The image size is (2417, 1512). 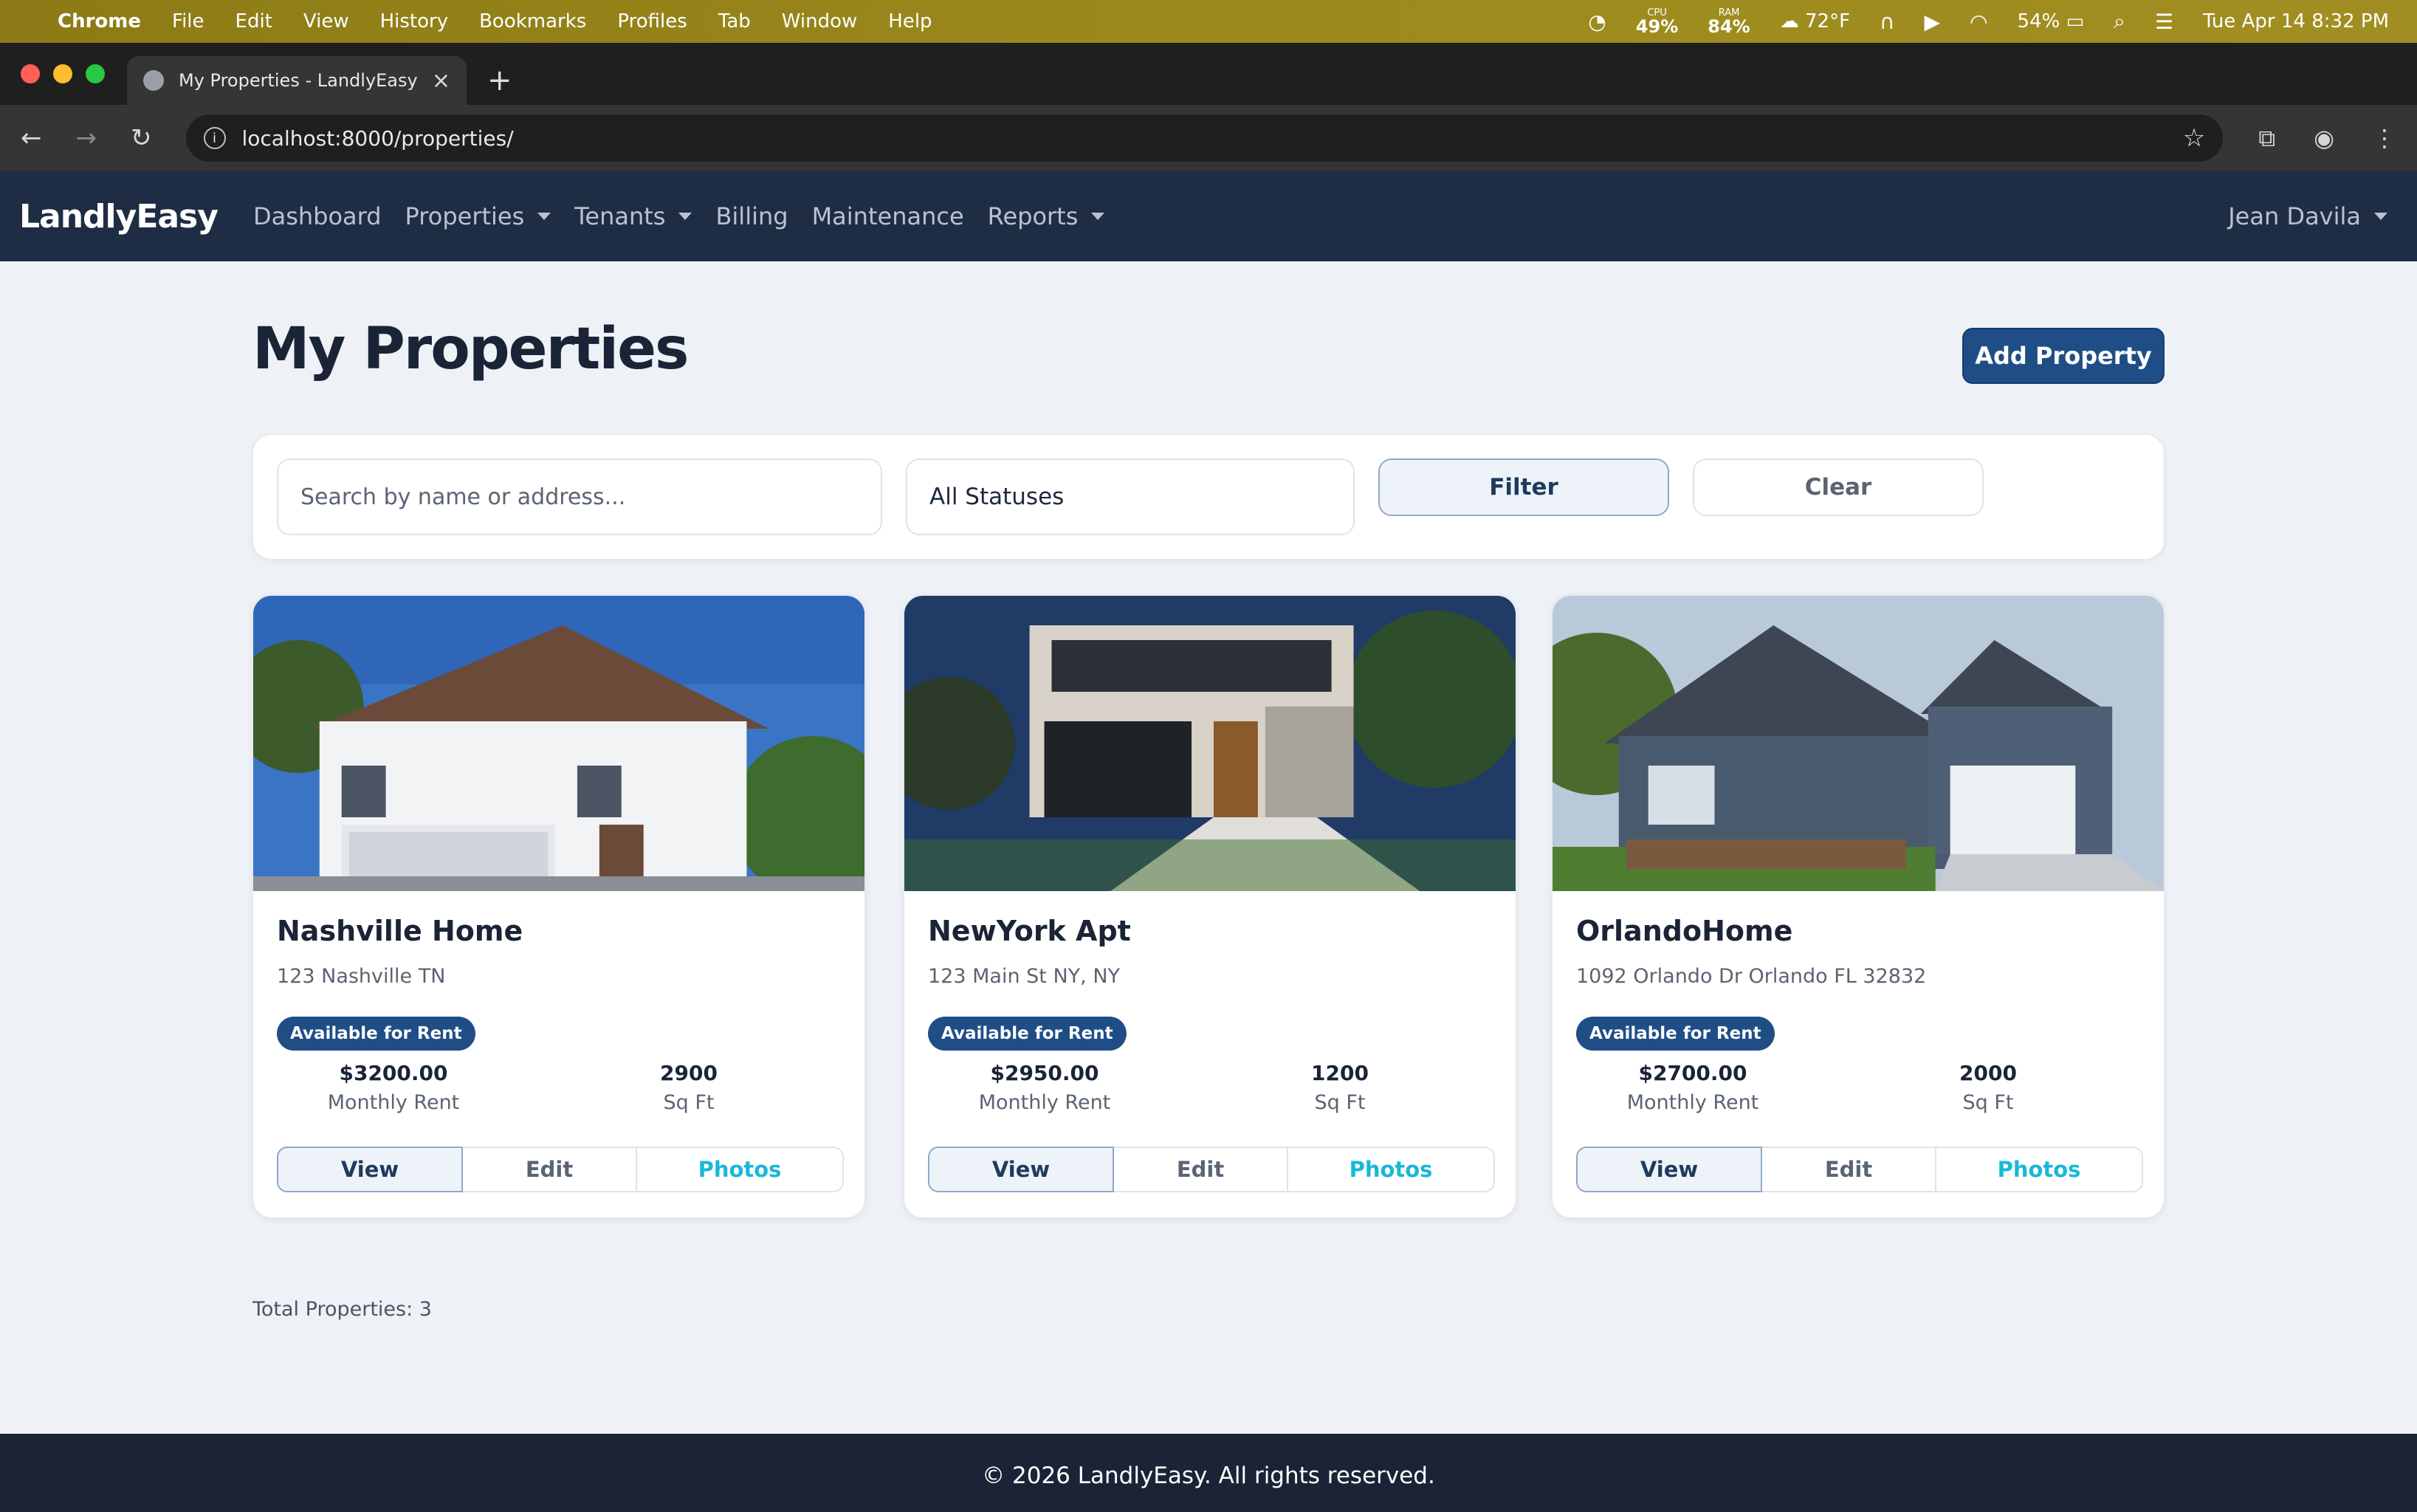 I want to click on nav-properties: Properties, so click(x=478, y=216).